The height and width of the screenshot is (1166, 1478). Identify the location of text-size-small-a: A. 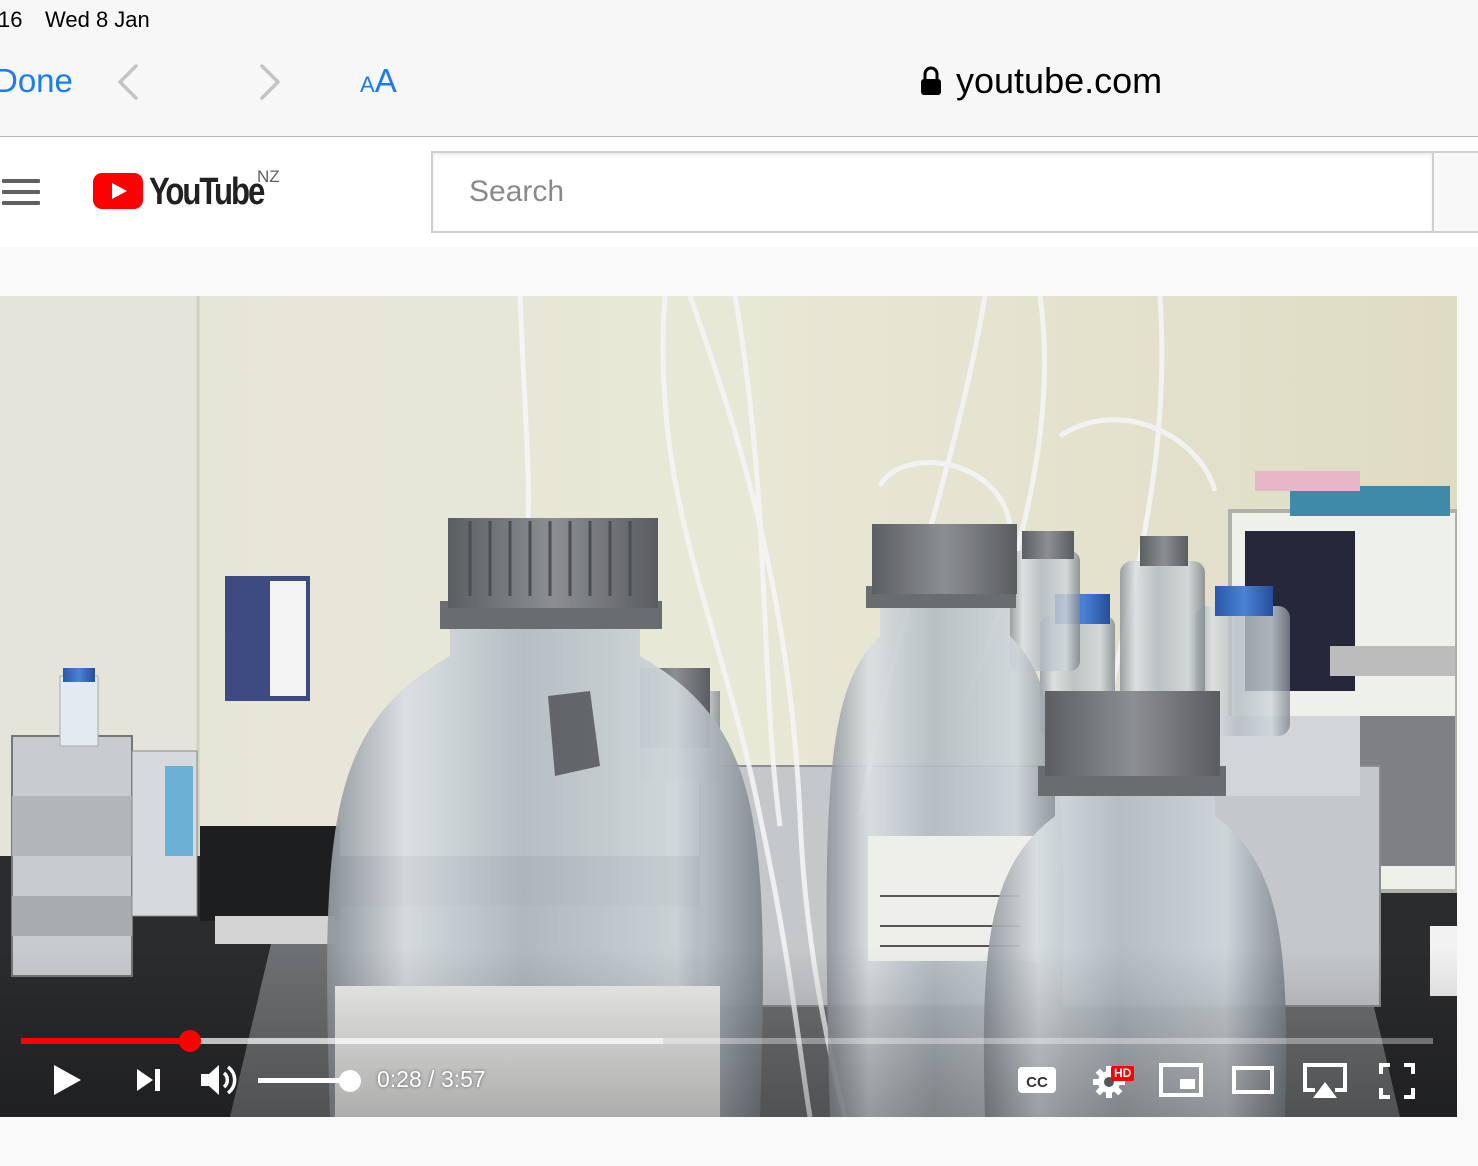
(367, 84).